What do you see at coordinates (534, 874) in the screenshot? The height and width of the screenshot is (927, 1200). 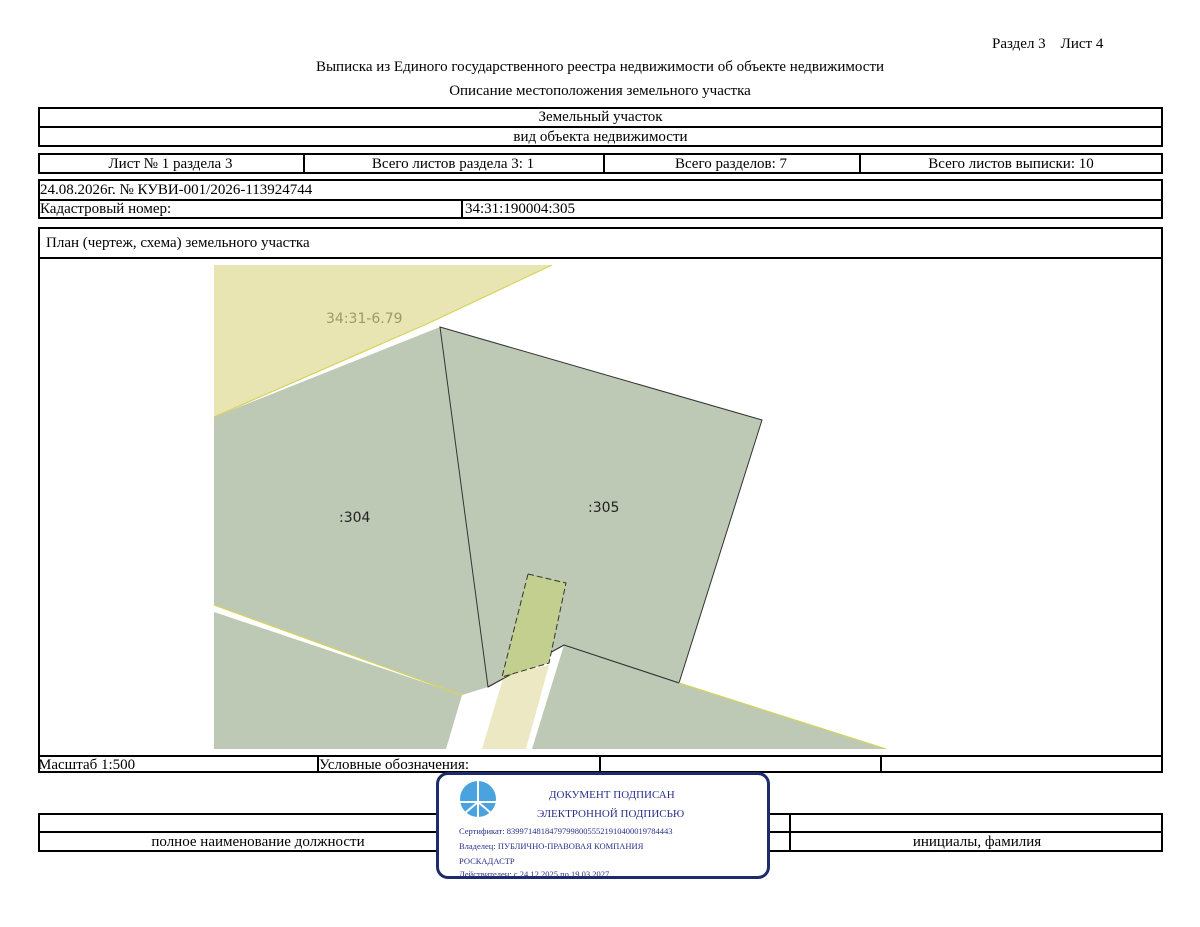 I see `stamp-valid: Действителен: с 24.12.2025 по 19.03.2027` at bounding box center [534, 874].